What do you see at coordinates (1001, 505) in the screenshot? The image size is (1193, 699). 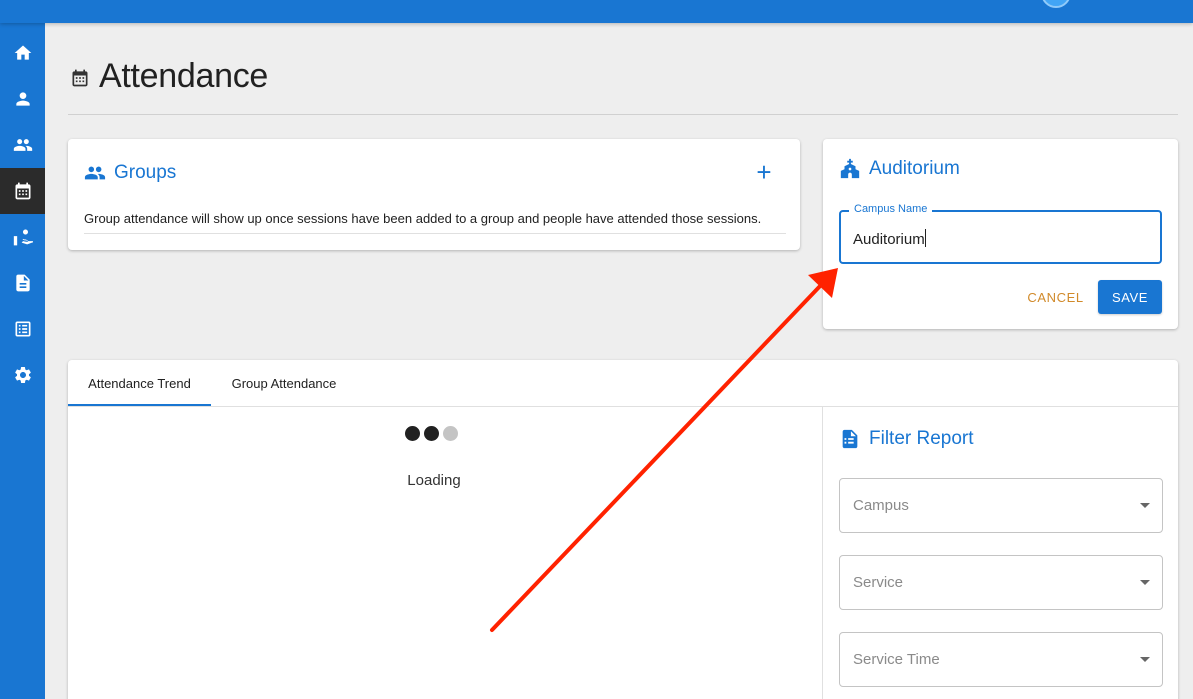 I see `campus-select: Campus` at bounding box center [1001, 505].